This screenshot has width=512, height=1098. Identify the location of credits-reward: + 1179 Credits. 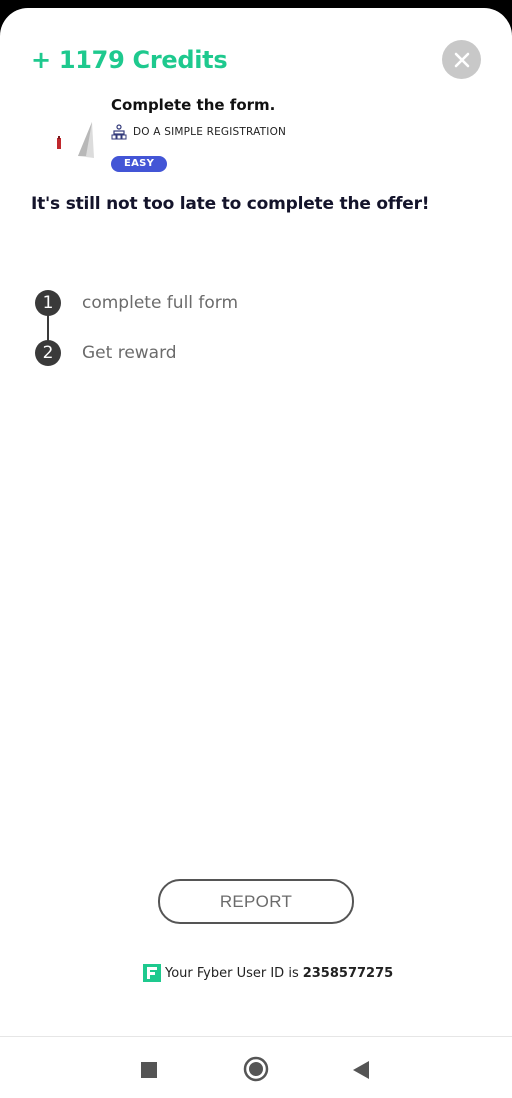
(129, 60).